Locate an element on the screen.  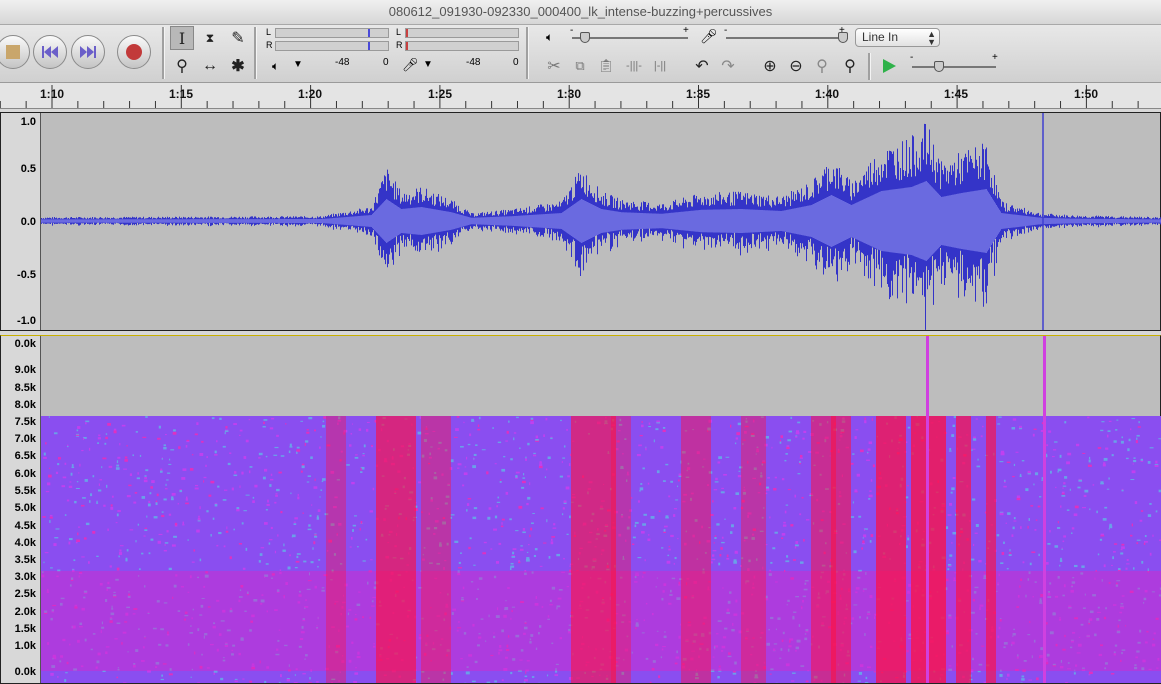
input-volume-slider is located at coordinates (787, 37).